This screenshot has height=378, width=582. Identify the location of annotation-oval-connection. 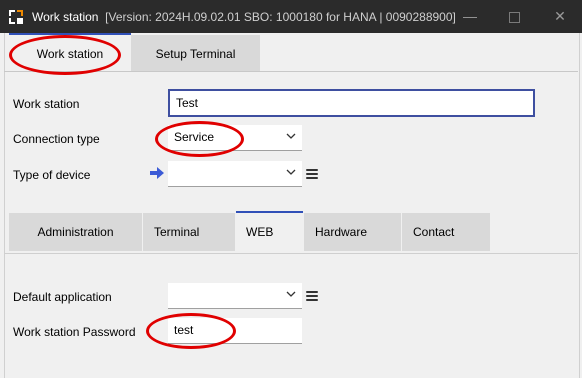
(199, 139).